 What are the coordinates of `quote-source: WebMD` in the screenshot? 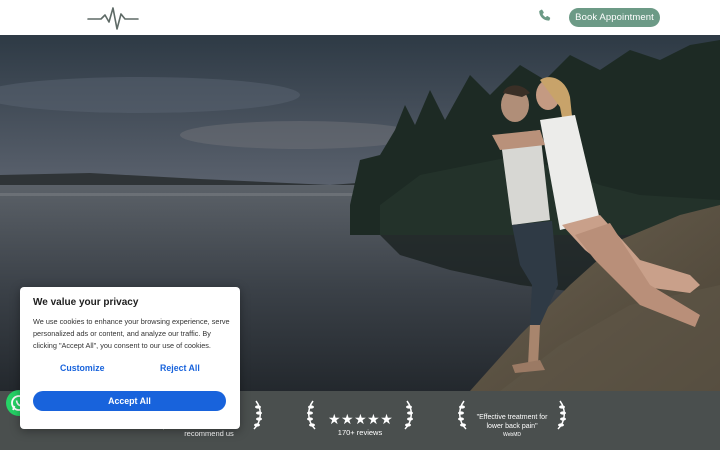 It's located at (512, 435).